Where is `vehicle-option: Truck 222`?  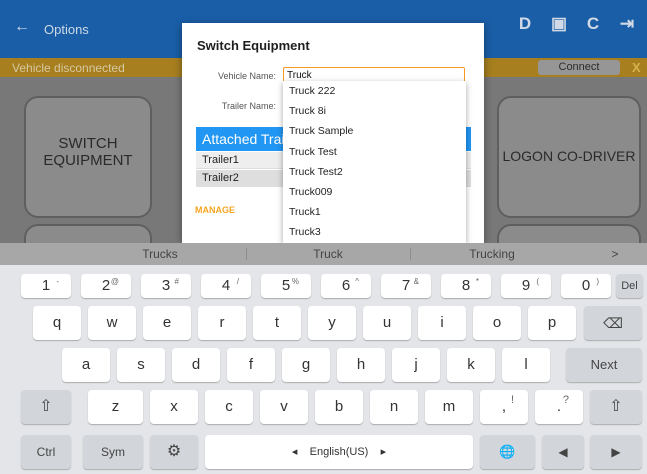
vehicle-option: Truck 222 is located at coordinates (374, 91).